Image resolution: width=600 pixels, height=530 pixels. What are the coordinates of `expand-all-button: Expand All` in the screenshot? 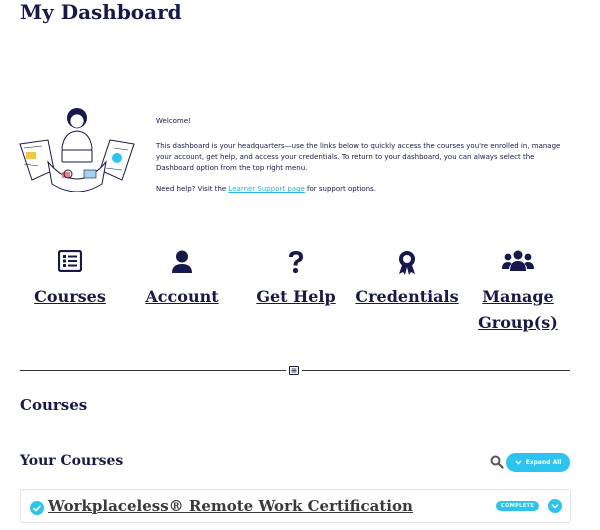 It's located at (538, 462).